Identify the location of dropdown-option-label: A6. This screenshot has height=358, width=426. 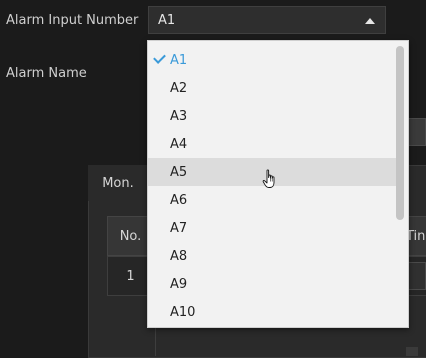
(179, 200).